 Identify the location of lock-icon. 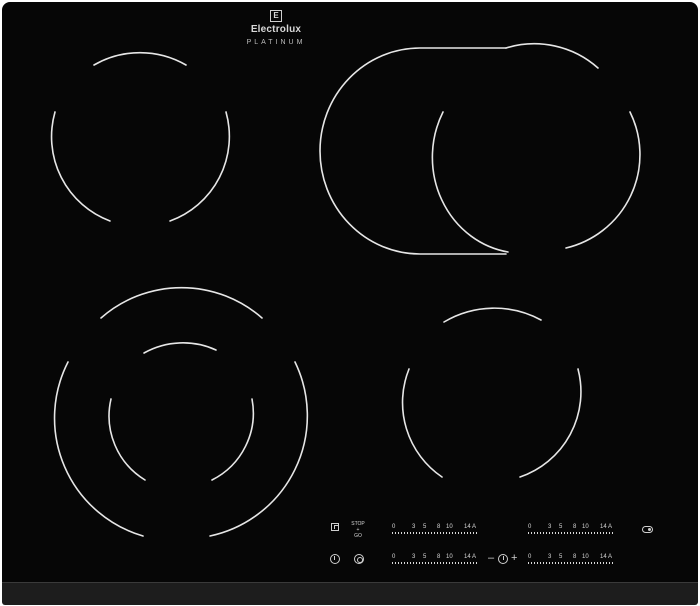
(335, 527).